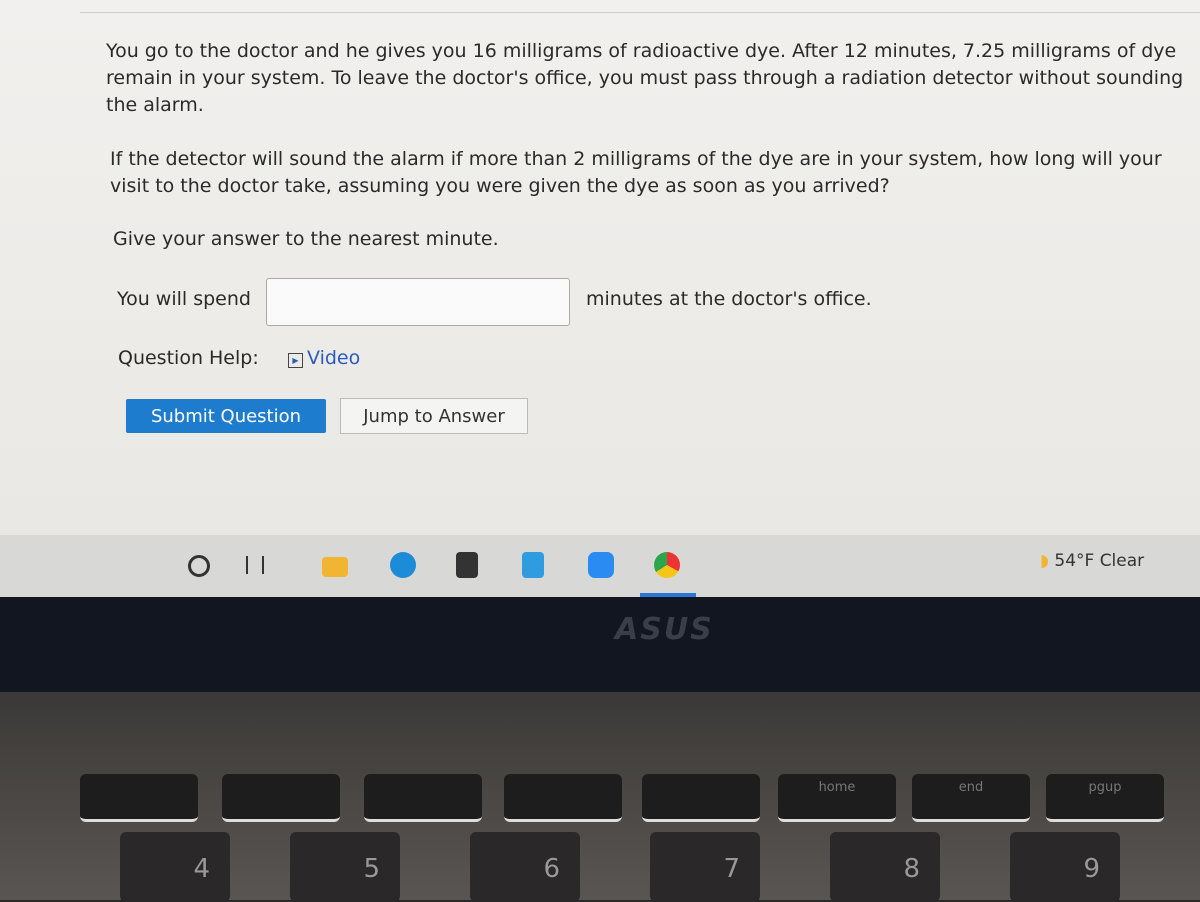 The image size is (1200, 902). I want to click on store-icon, so click(467, 565).